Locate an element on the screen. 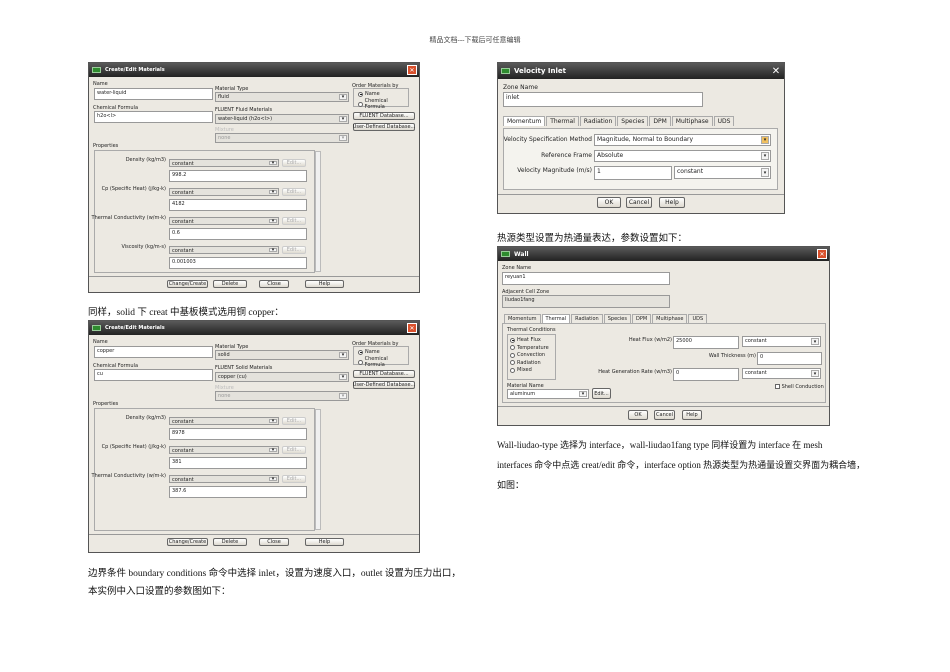 This screenshot has width=950, height=672. radio-heat-flux: Heat Flux is located at coordinates (531, 340).